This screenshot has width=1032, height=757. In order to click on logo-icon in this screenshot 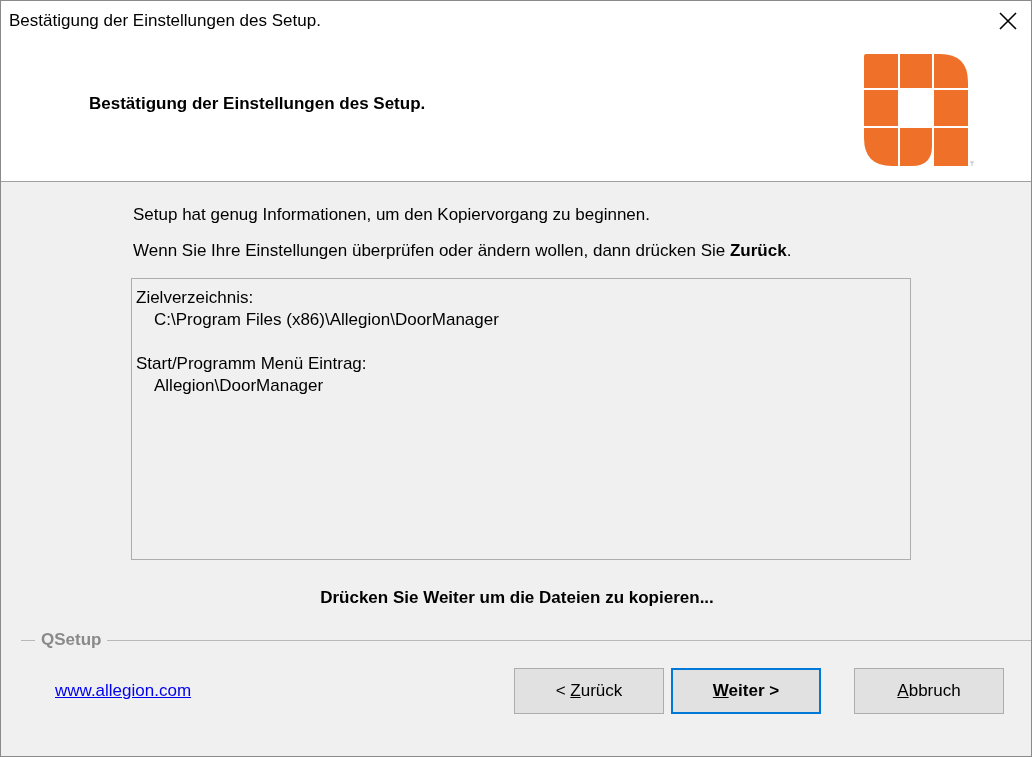, I will do `click(920, 111)`.